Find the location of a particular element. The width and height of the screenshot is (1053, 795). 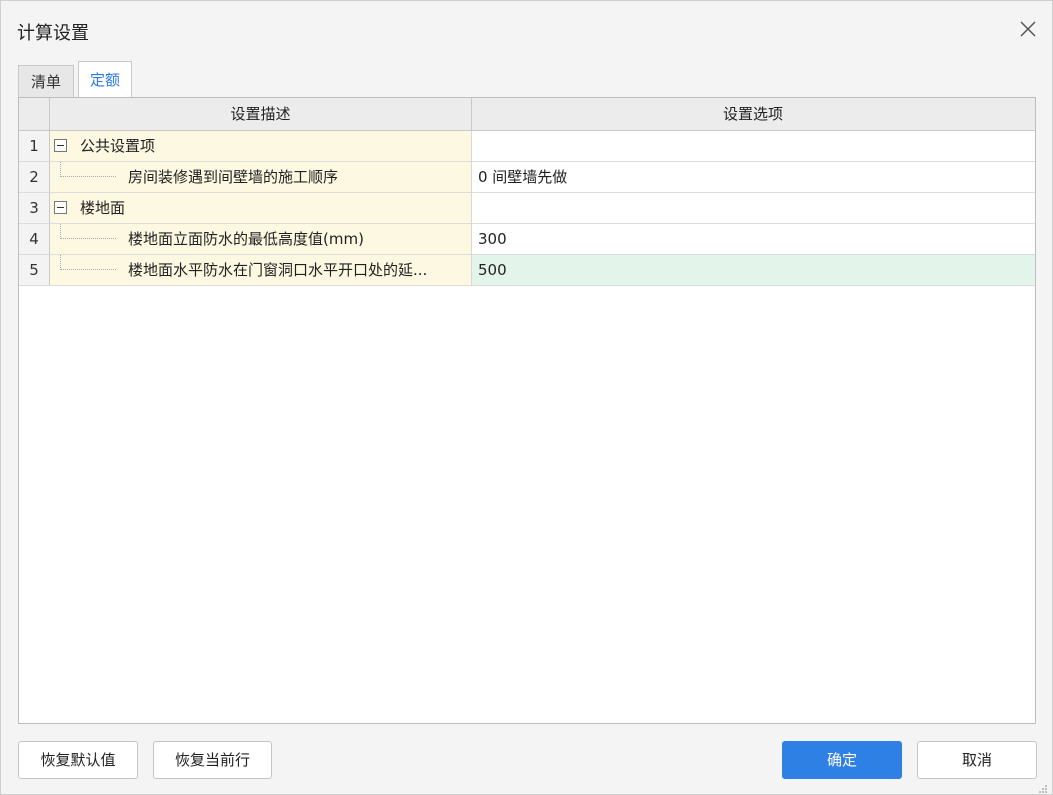

row-description-cell: 楼地面立面防水的最低高度值(mm) is located at coordinates (261, 239).